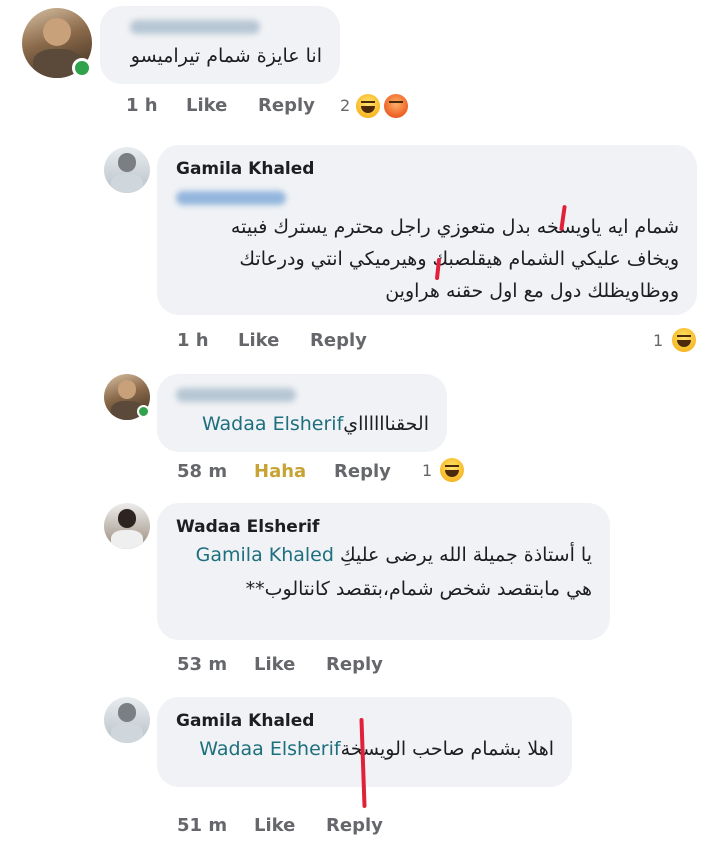 The width and height of the screenshot is (720, 847). Describe the element at coordinates (280, 471) in the screenshot. I see `haha-reaction-button: Haha` at that location.